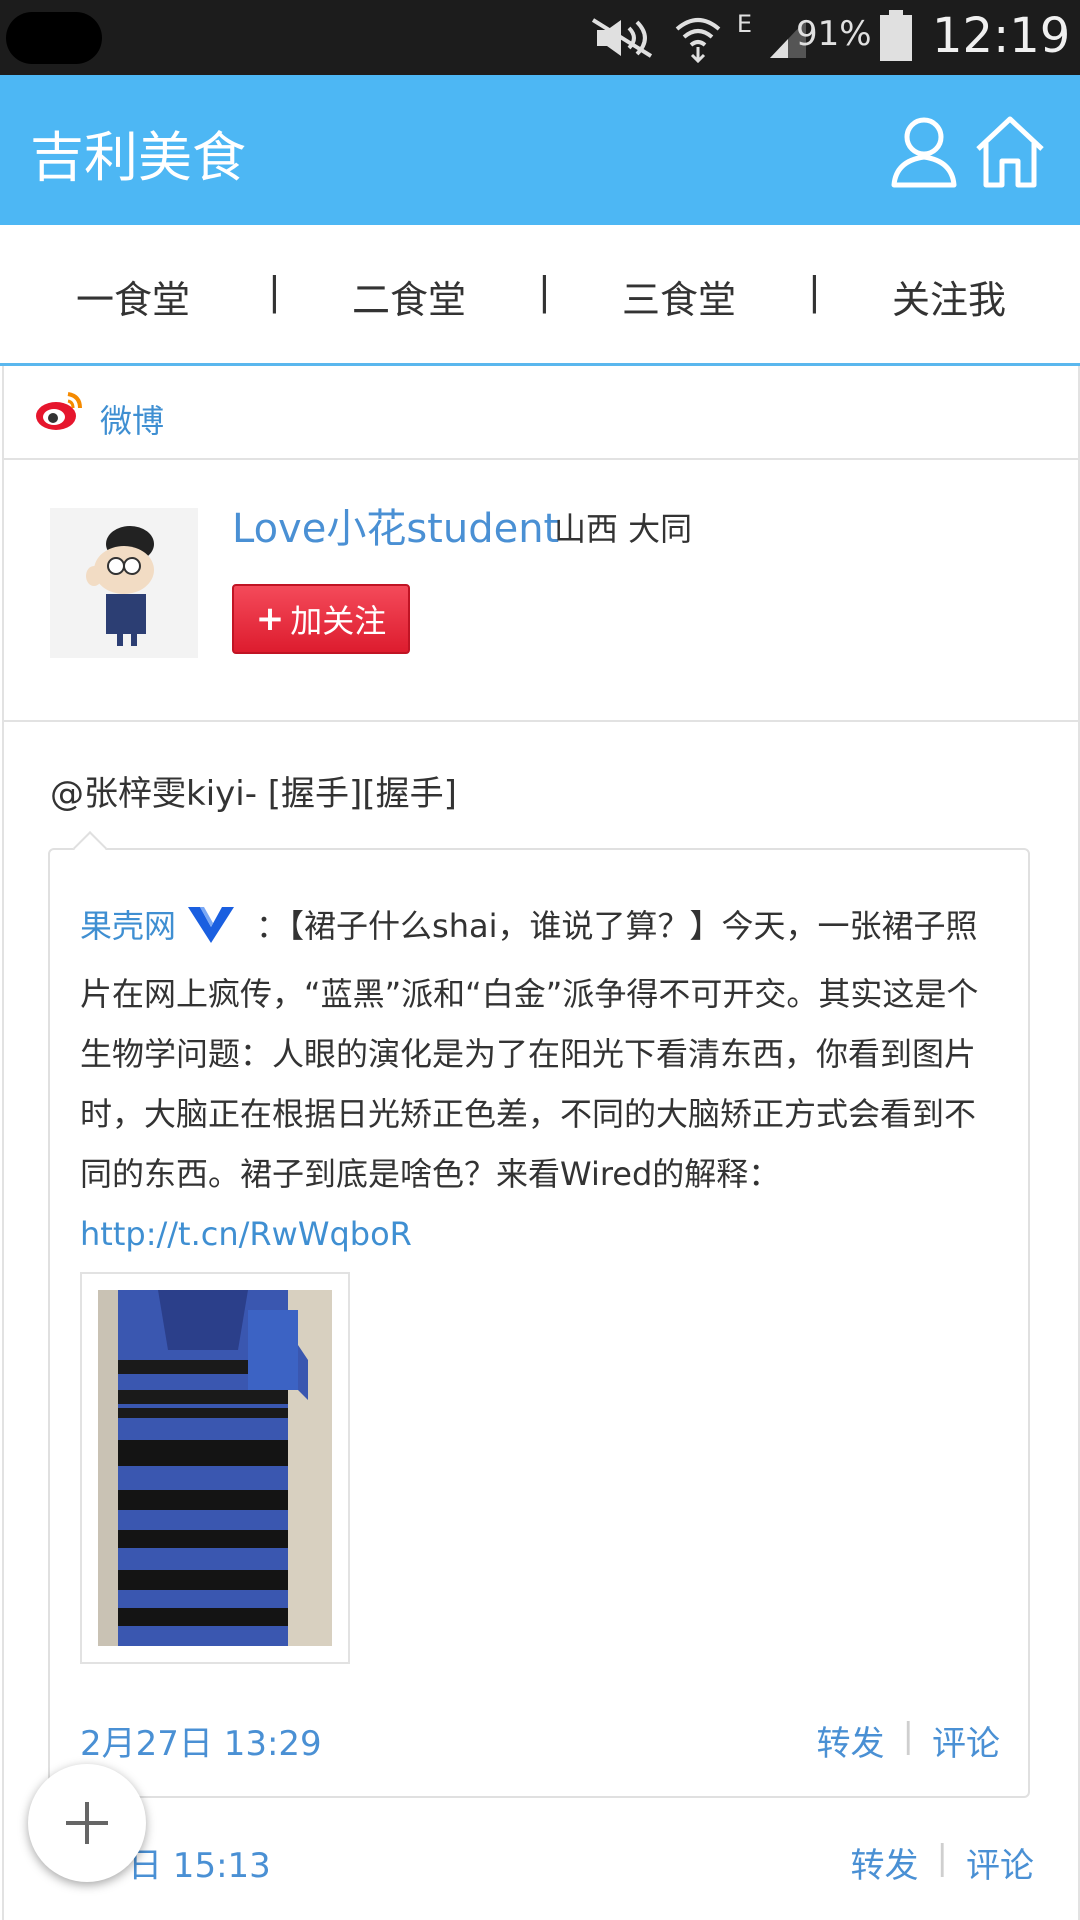 This screenshot has height=1920, width=1080. What do you see at coordinates (966, 1740) in the screenshot?
I see `quoted-comment-link: 评论` at bounding box center [966, 1740].